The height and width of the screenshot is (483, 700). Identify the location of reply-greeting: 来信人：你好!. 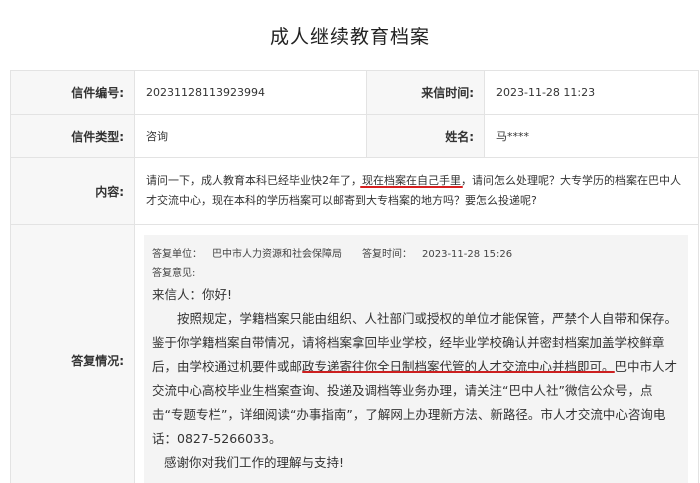
(192, 294).